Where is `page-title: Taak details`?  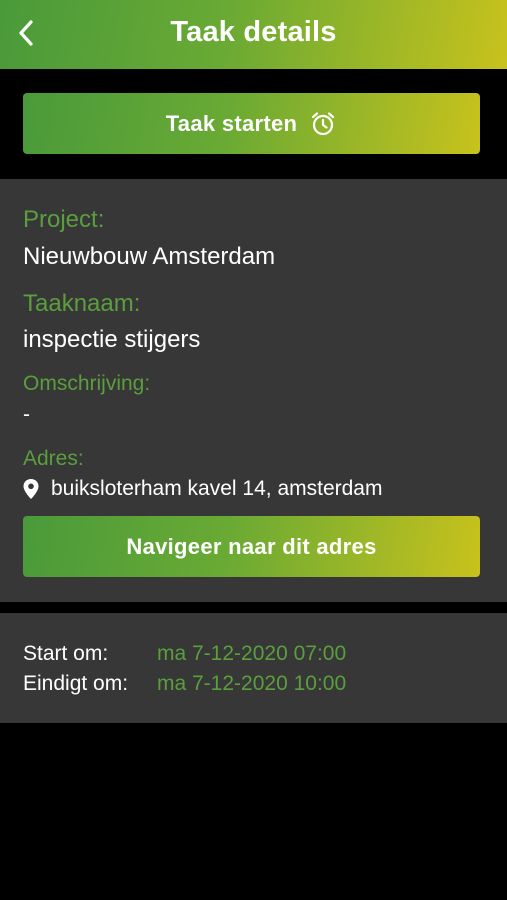 page-title: Taak details is located at coordinates (253, 32).